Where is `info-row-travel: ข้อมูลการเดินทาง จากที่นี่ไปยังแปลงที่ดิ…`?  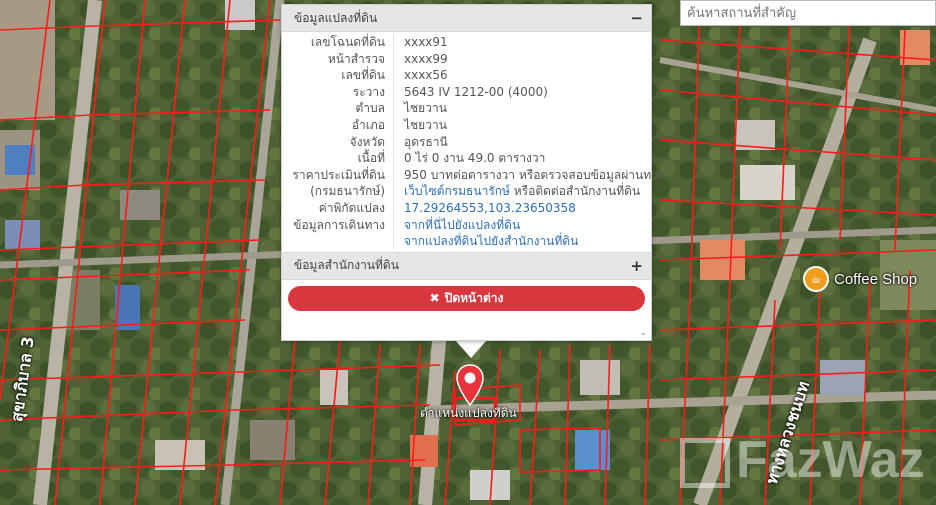 info-row-travel: ข้อมูลการเดินทาง จากที่นี่ไปยังแปลงที่ดิ… is located at coordinates (466, 225).